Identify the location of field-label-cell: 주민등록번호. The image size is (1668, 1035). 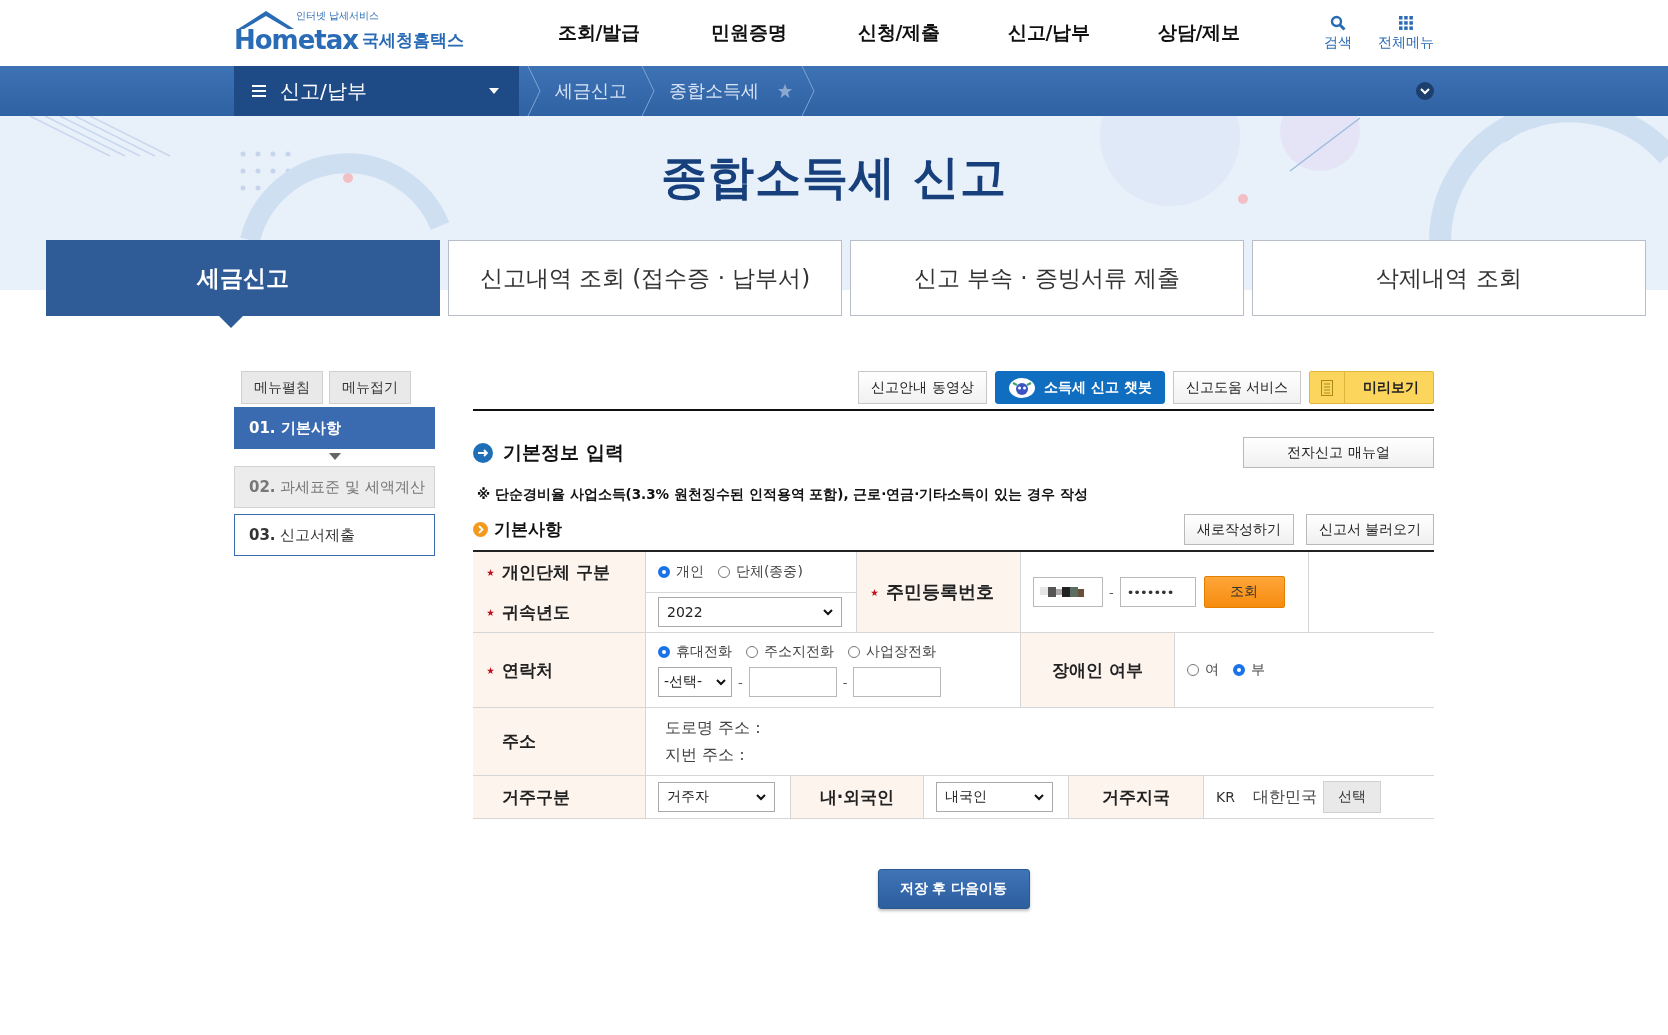
(939, 592).